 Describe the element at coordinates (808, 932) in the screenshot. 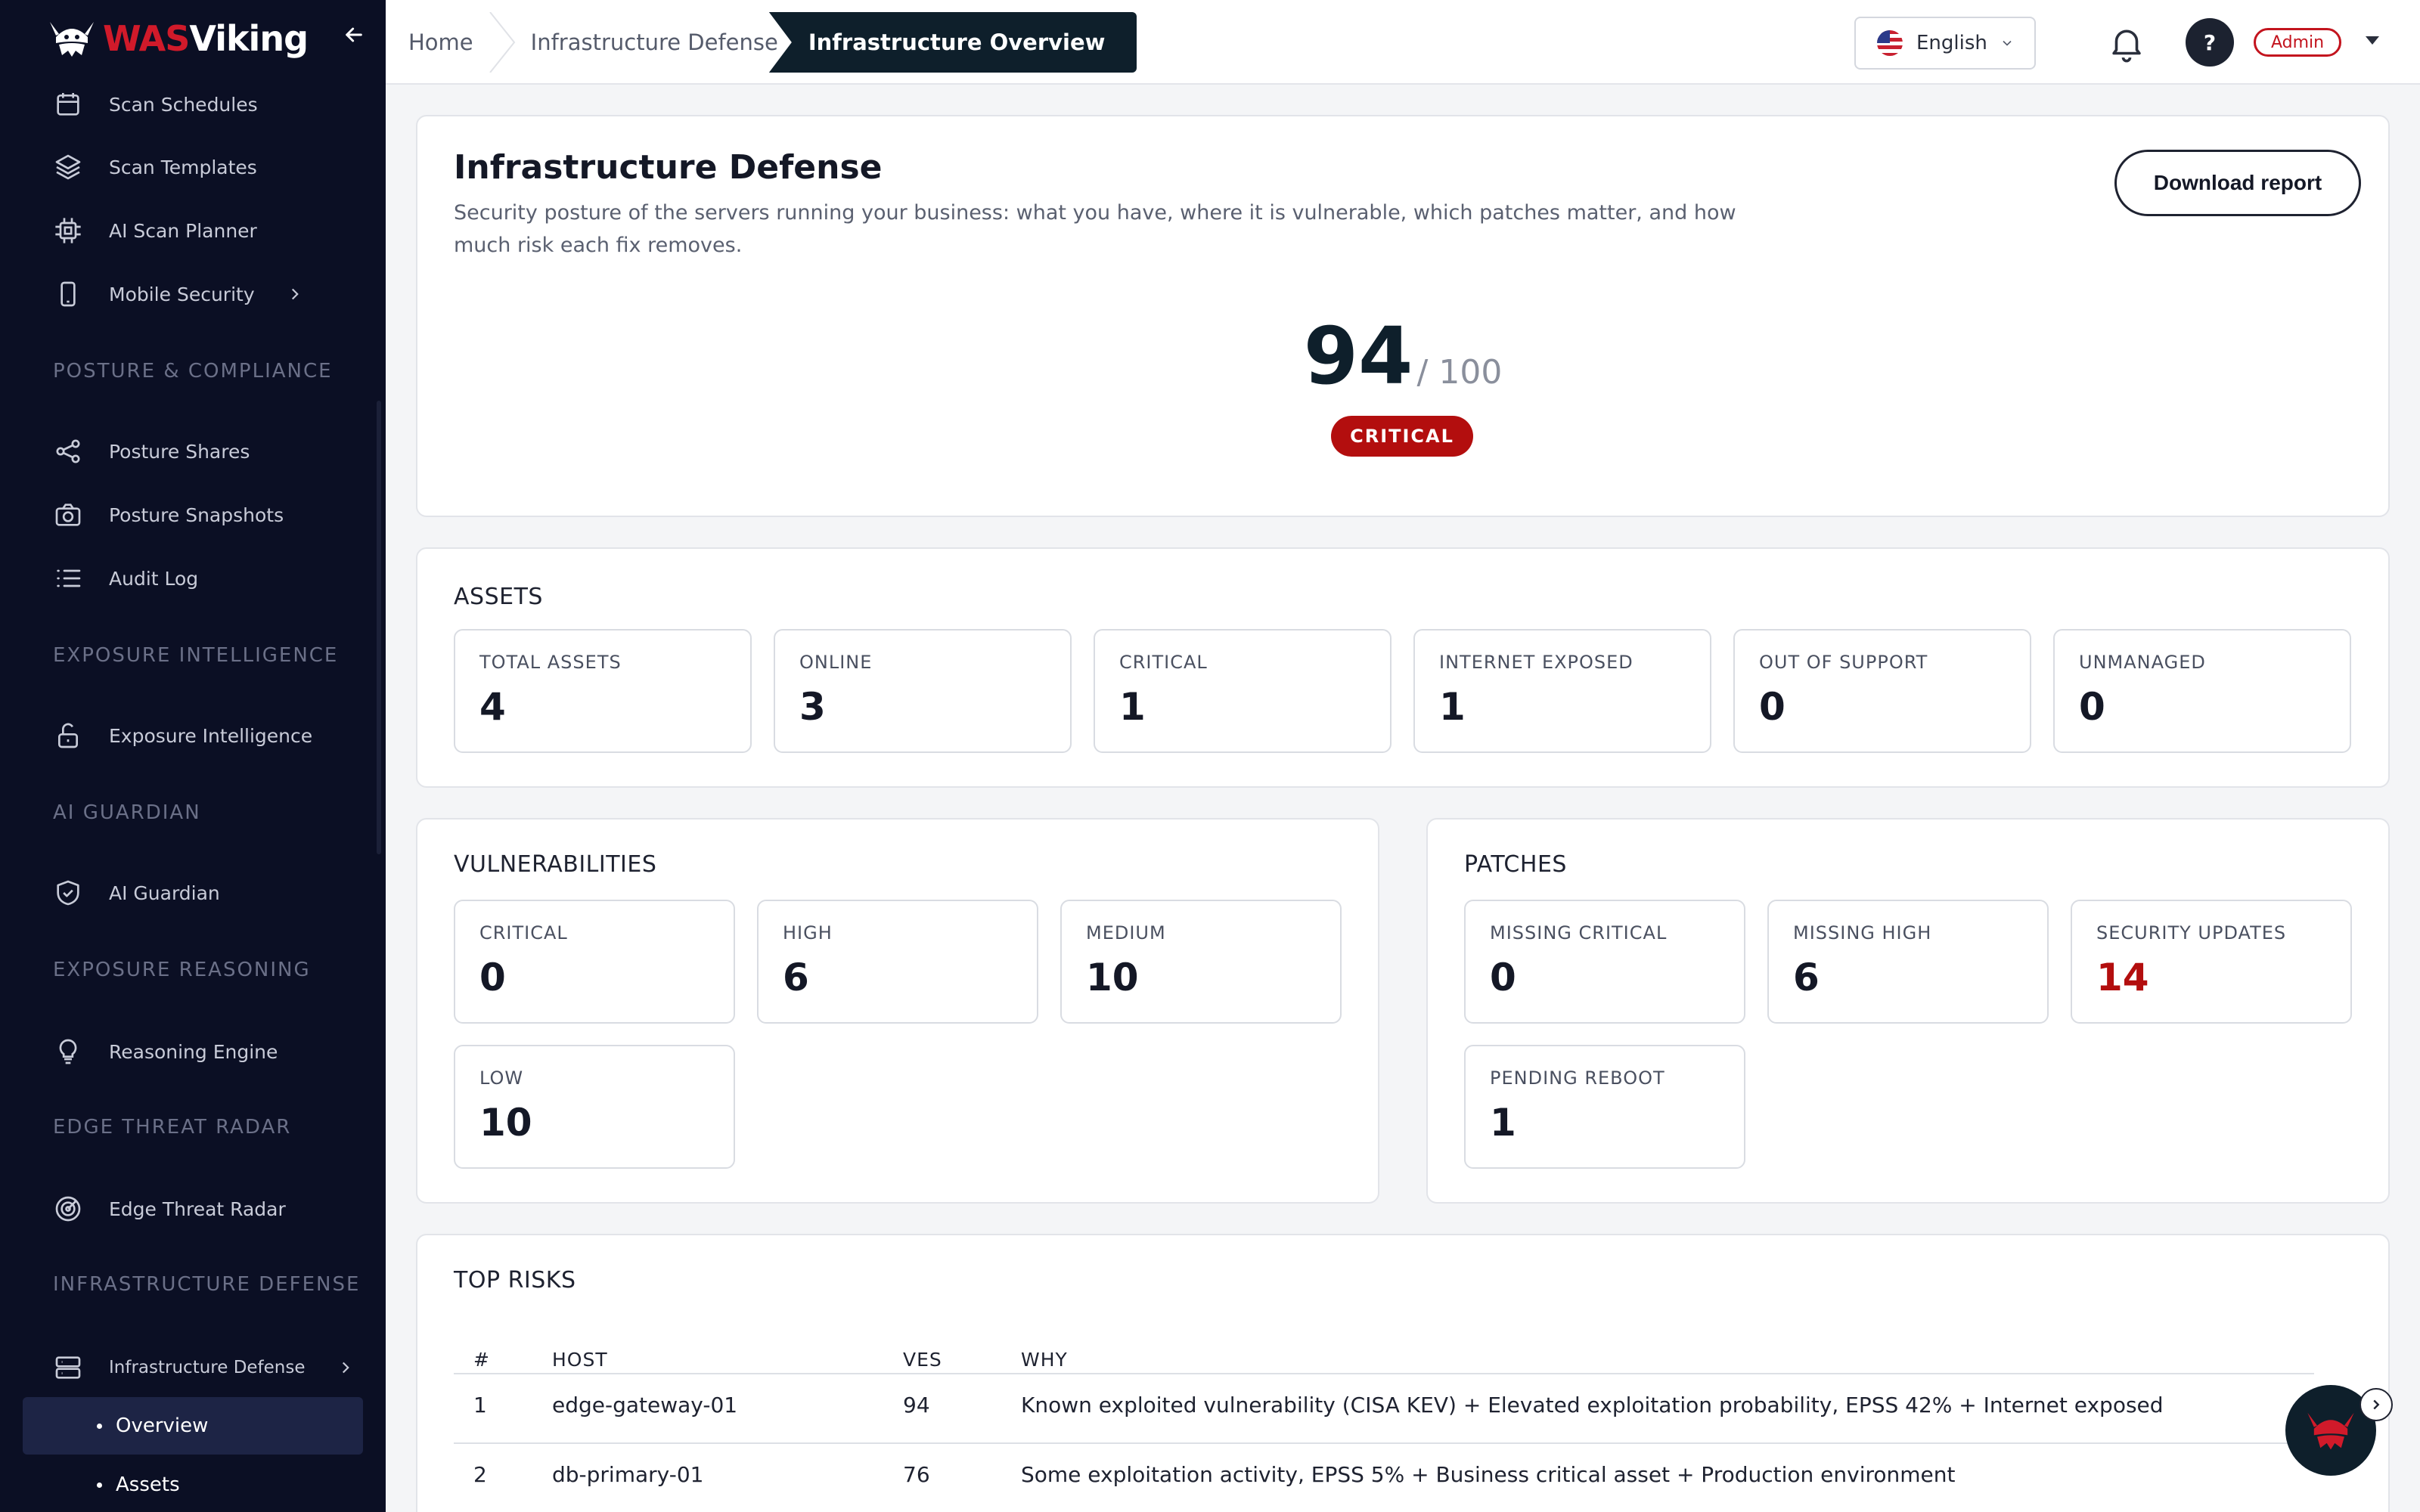

I see `tile-label: HIGH` at that location.